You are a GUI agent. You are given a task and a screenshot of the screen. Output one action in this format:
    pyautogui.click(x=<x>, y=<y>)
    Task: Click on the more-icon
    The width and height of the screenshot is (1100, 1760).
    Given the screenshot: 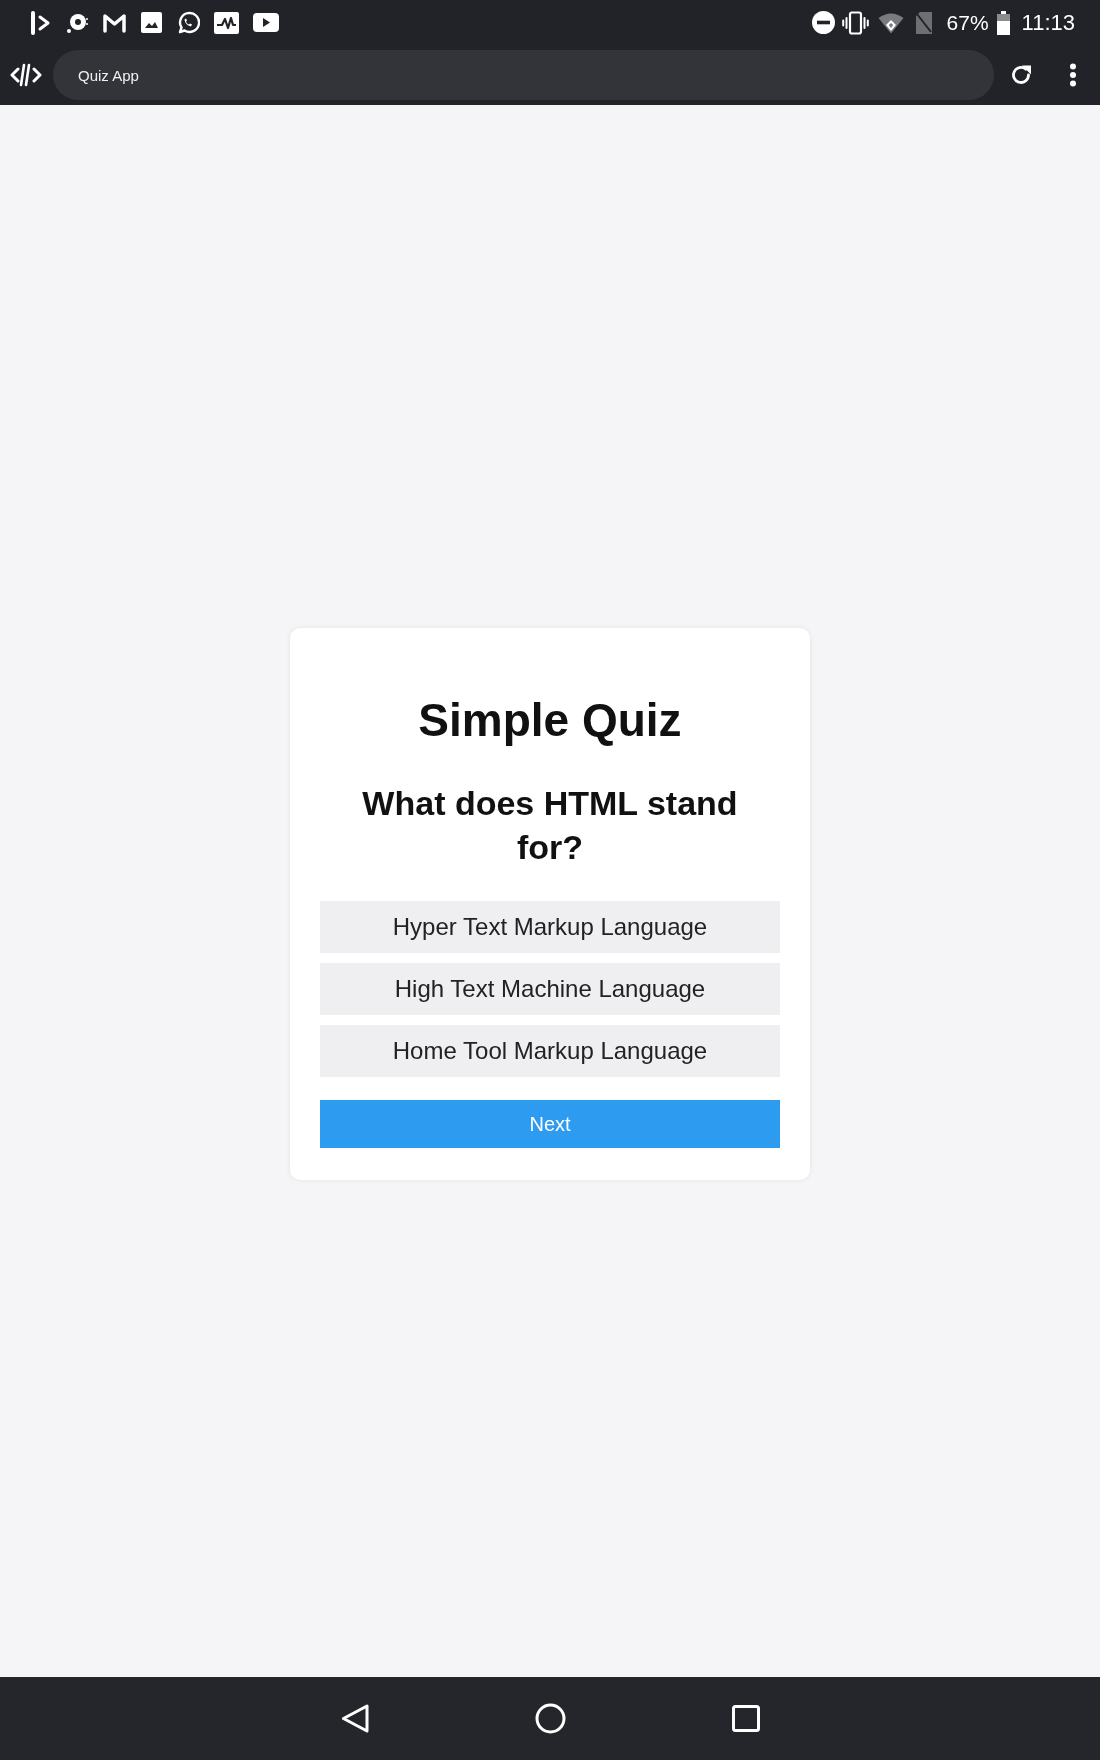 What is the action you would take?
    pyautogui.click(x=1073, y=75)
    